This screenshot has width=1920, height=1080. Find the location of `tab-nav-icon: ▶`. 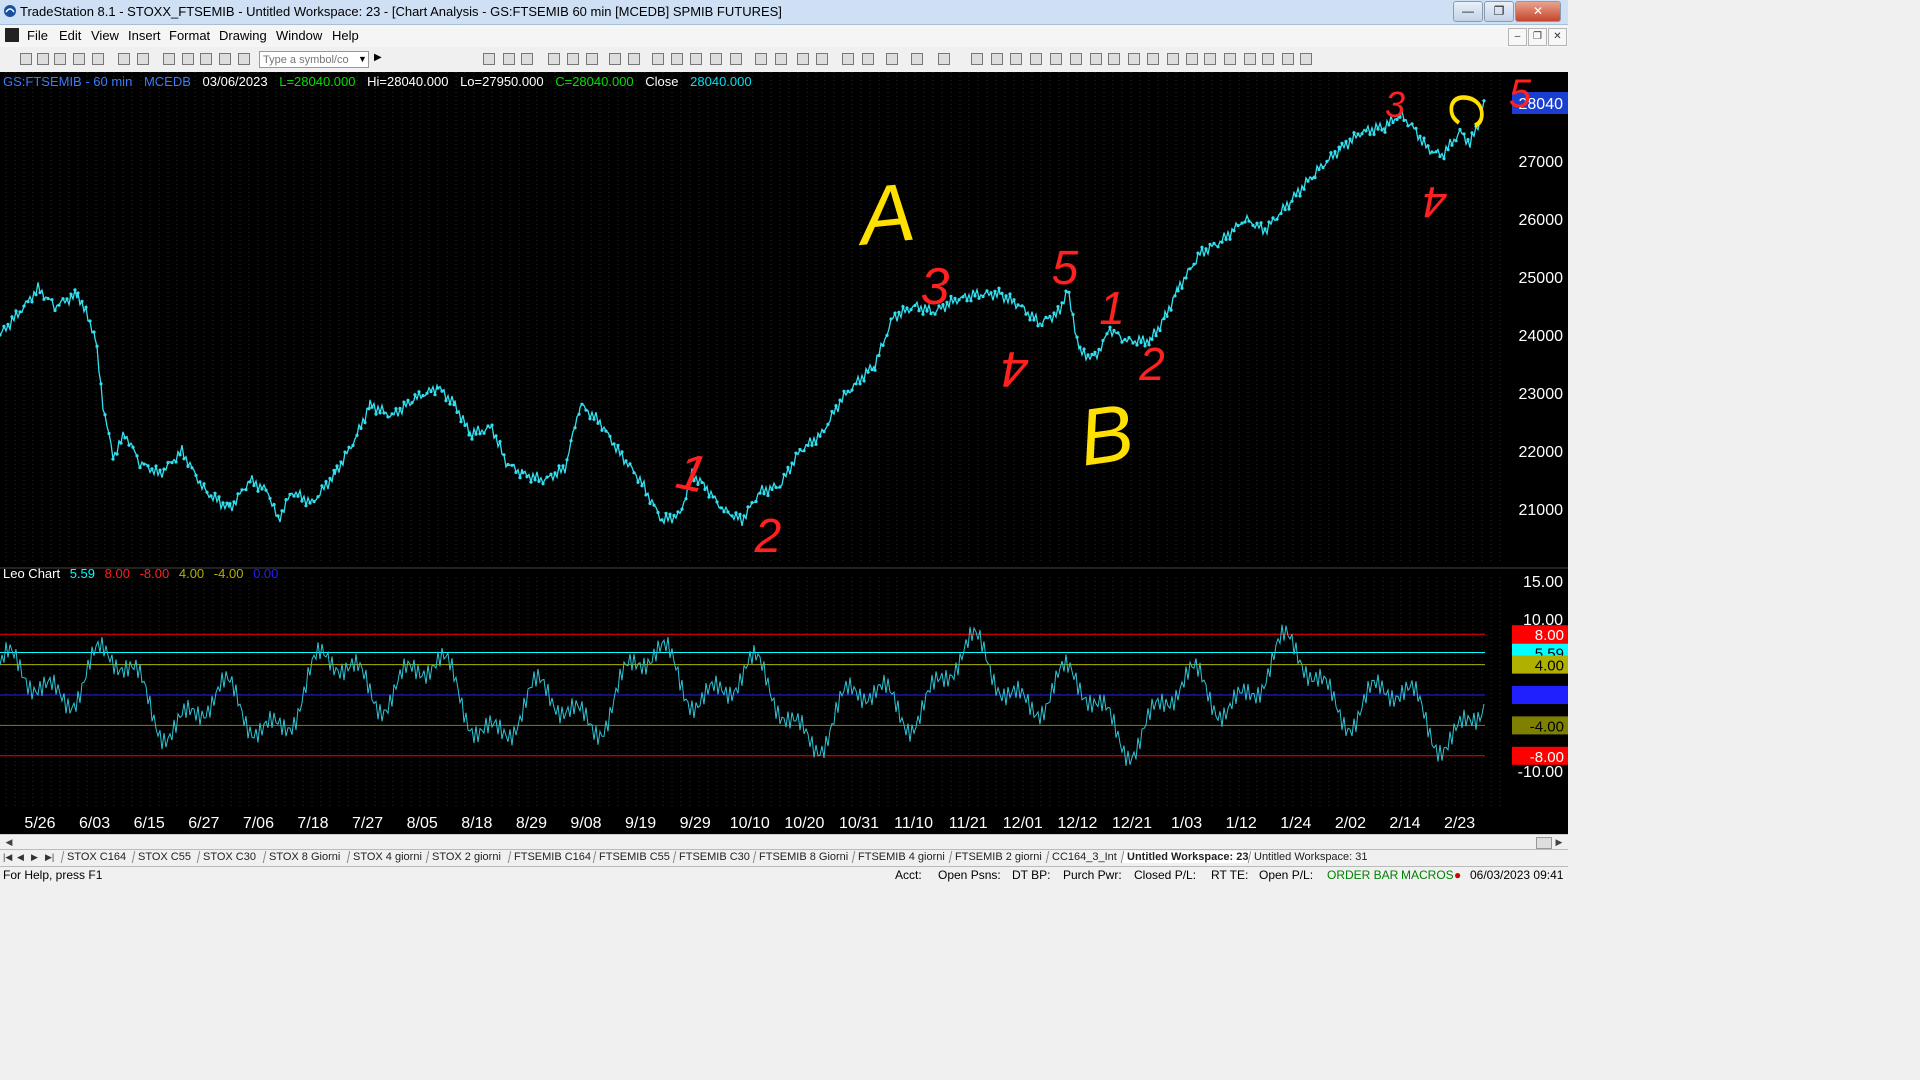

tab-nav-icon: ▶ is located at coordinates (34, 857).